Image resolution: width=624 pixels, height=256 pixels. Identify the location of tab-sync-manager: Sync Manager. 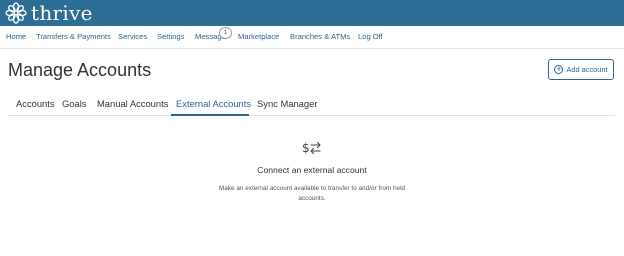
(287, 103).